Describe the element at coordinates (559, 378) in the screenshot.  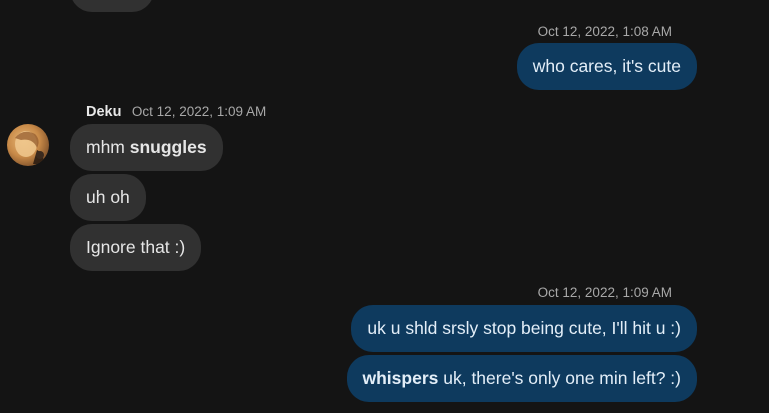
I see `message-text: uk, there's only one min left? :)` at that location.